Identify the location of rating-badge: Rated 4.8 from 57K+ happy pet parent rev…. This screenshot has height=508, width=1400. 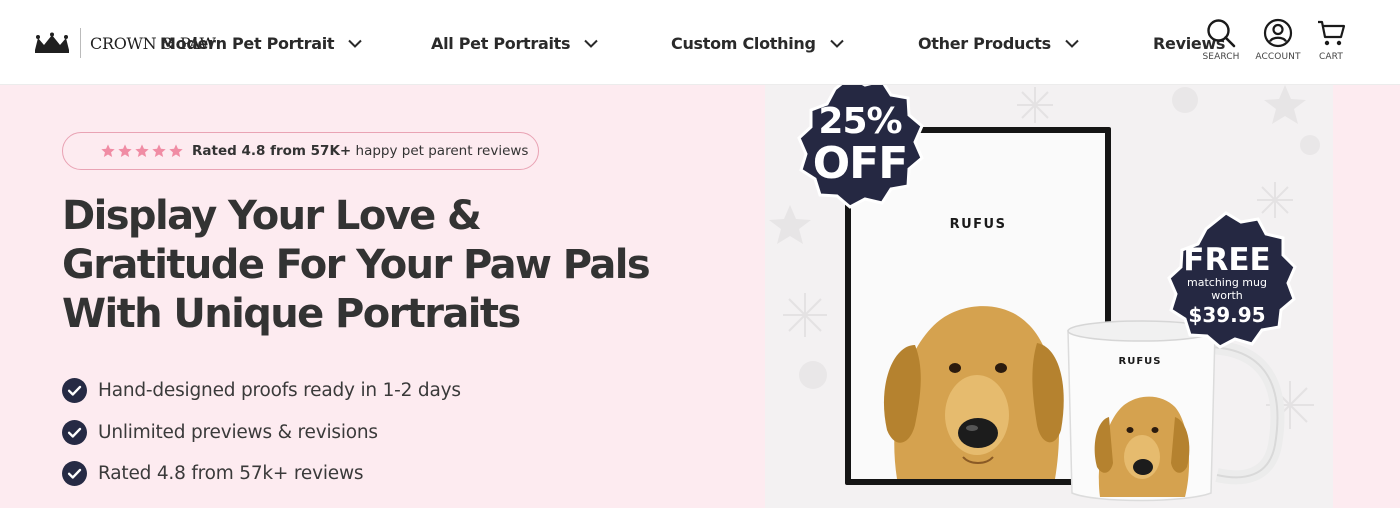
(300, 151).